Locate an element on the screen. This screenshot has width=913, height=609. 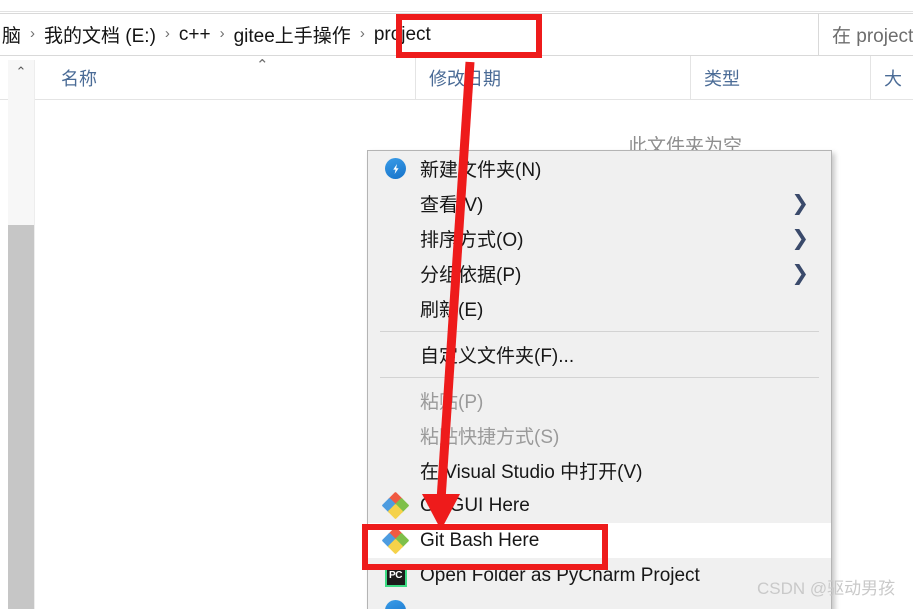
column-header-row: 名称 修改日期 类型 大 is located at coordinates (456, 78).